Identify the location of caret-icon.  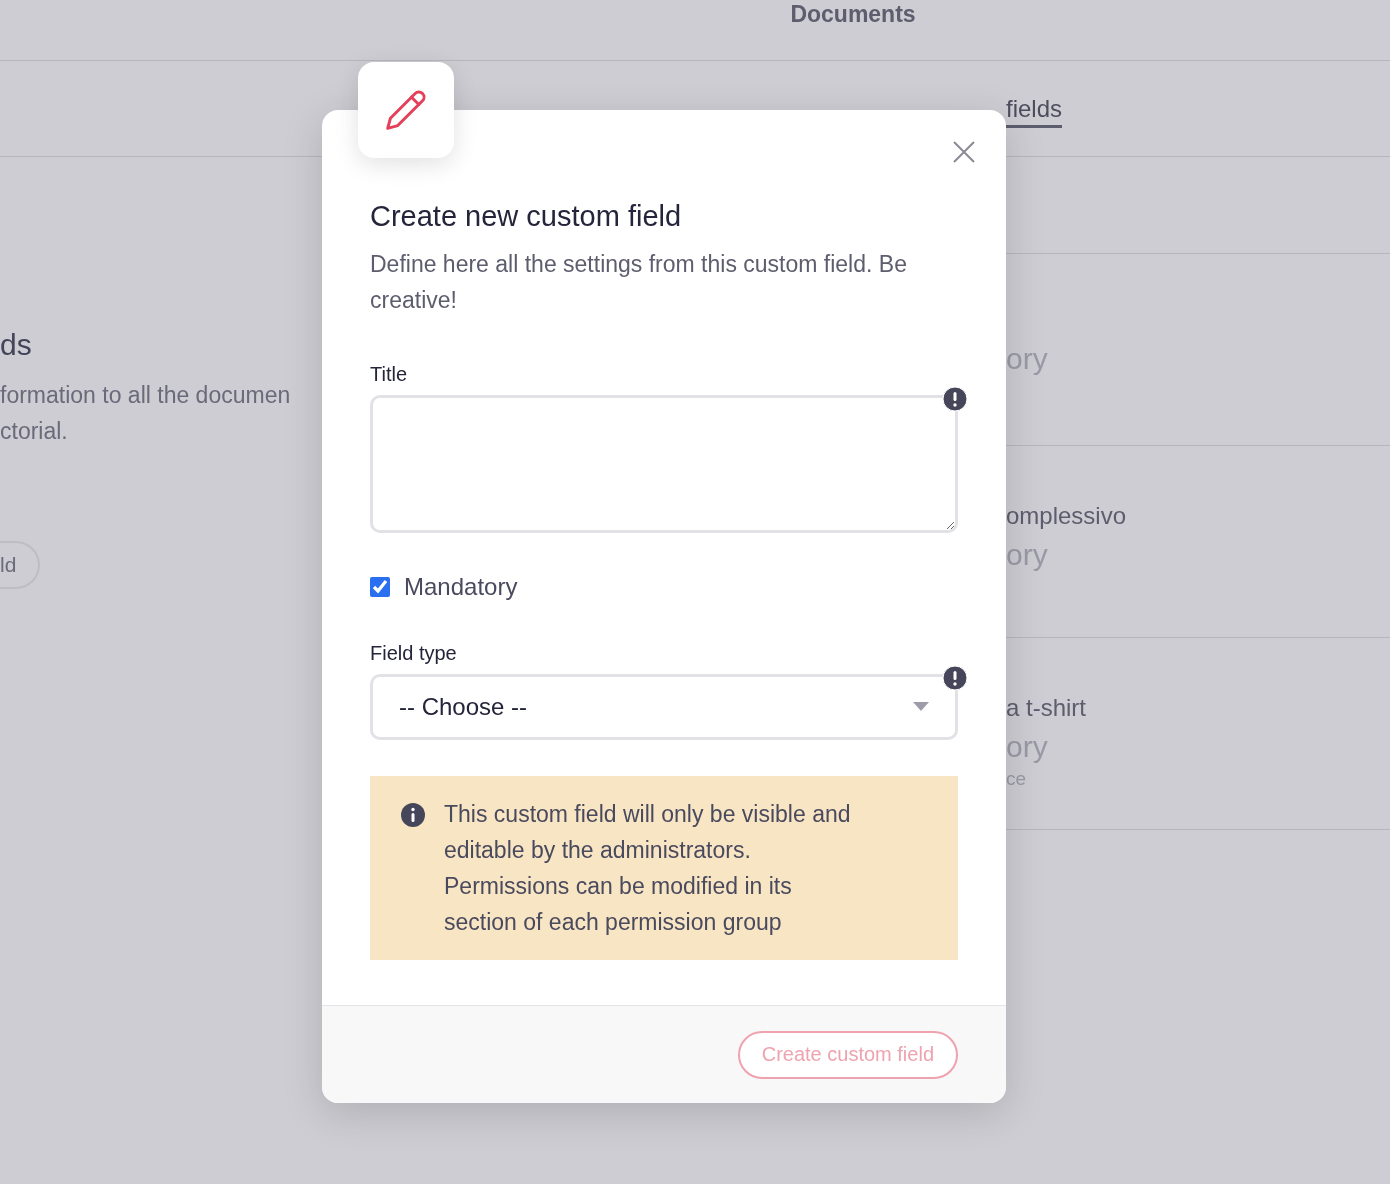
(921, 707).